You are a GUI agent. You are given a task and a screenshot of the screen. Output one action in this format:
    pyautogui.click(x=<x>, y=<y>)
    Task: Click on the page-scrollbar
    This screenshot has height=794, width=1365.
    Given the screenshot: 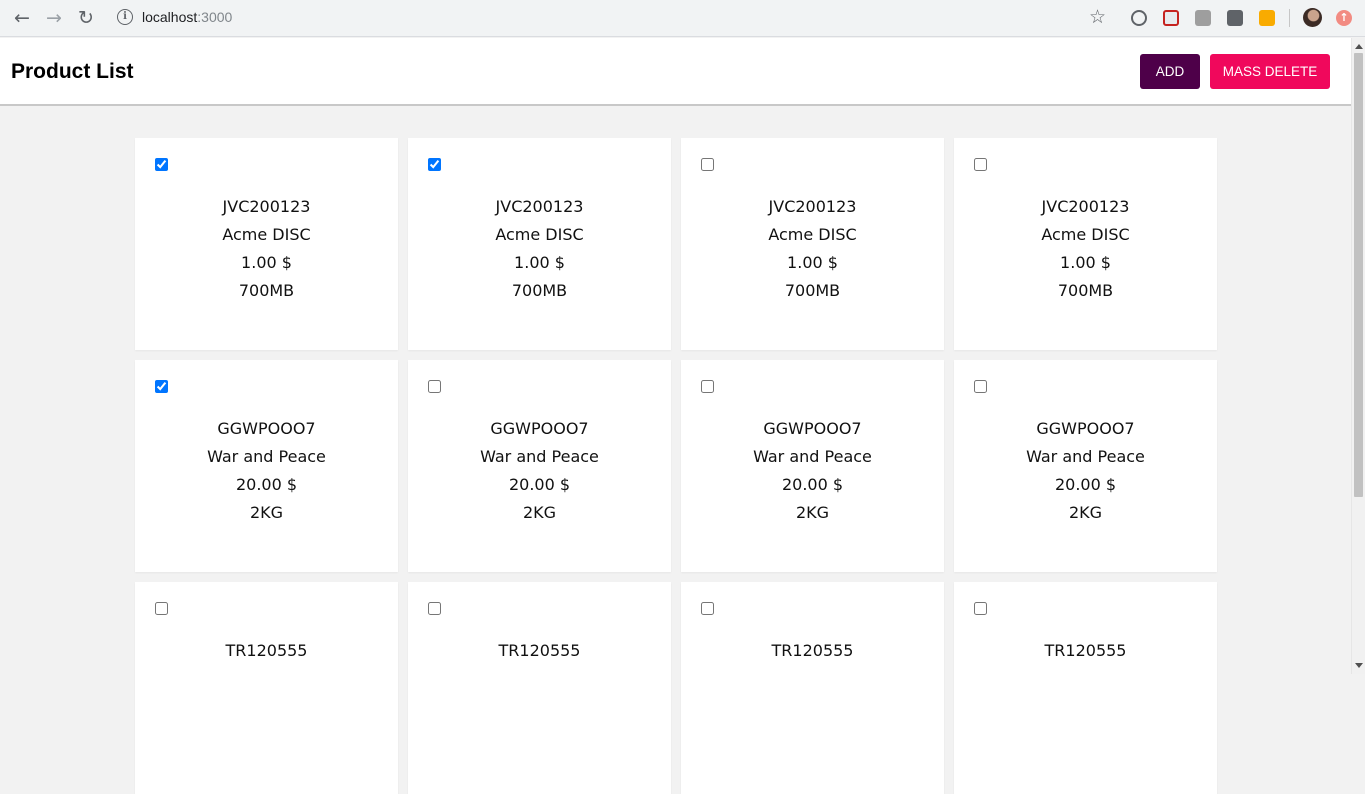 What is the action you would take?
    pyautogui.click(x=1358, y=356)
    